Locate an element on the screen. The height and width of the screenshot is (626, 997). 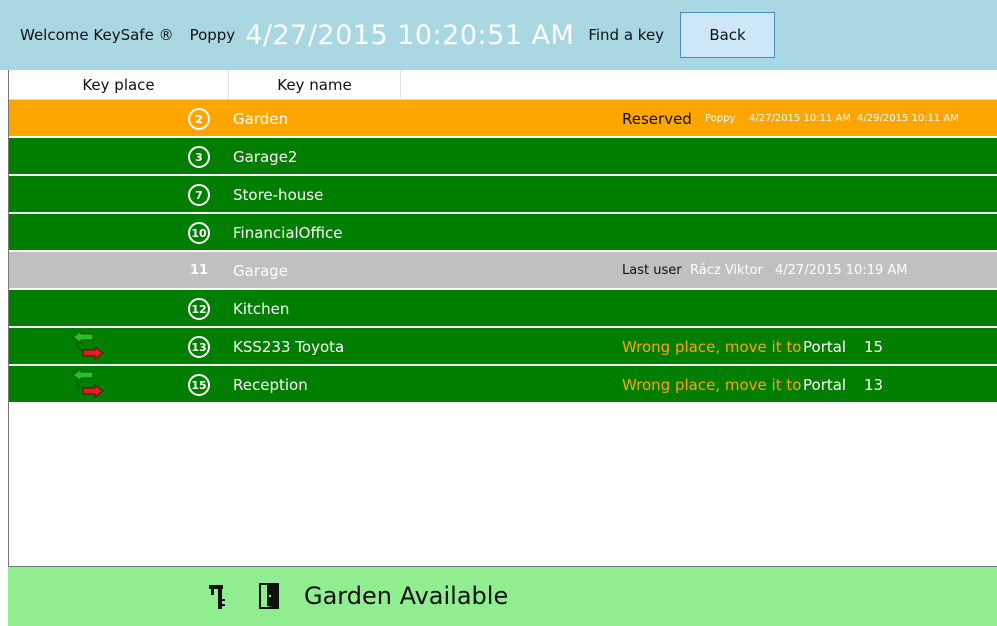
key-place-badge: 12 is located at coordinates (199, 309).